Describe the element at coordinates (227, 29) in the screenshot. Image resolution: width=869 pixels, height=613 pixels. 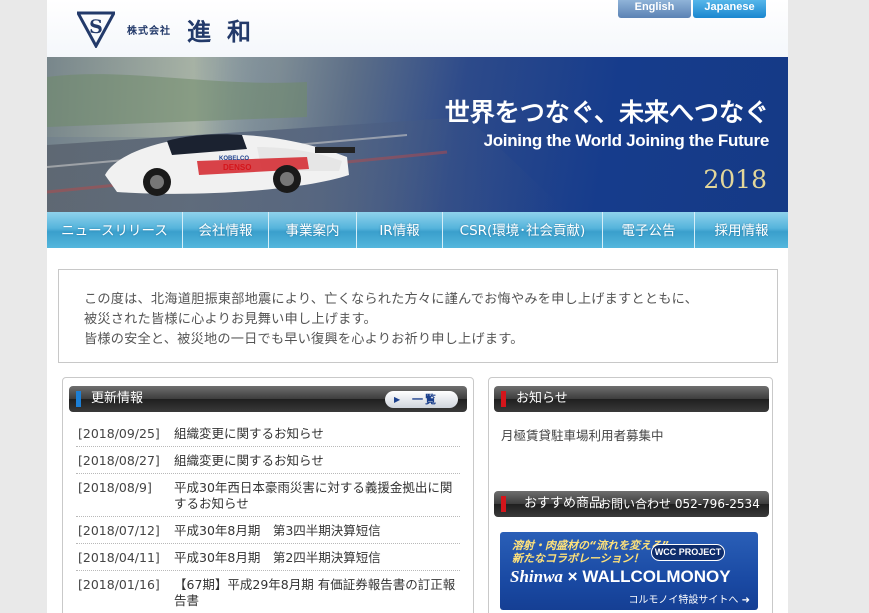
I see `company-name: 進和` at that location.